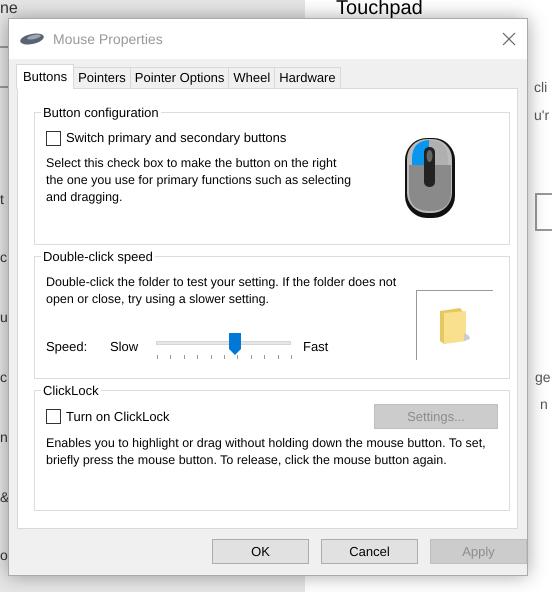  What do you see at coordinates (199, 180) in the screenshot?
I see `description-text: Select this check box to make the button on the right the one you use for primary functions such as selecting and dragging.` at bounding box center [199, 180].